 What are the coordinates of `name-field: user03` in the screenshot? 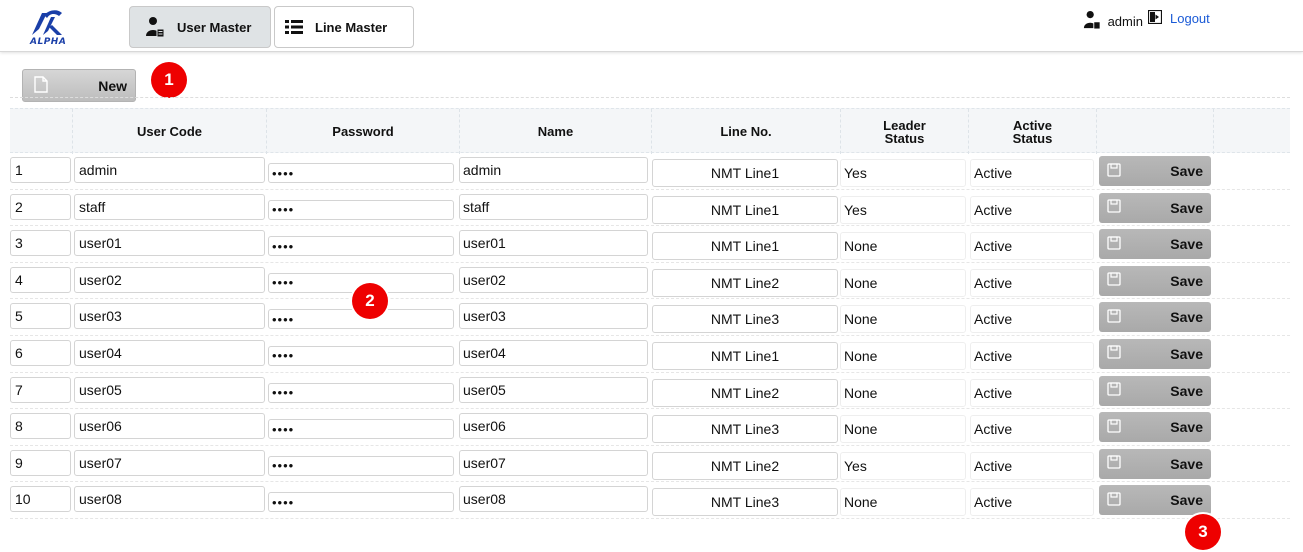 It's located at (553, 316).